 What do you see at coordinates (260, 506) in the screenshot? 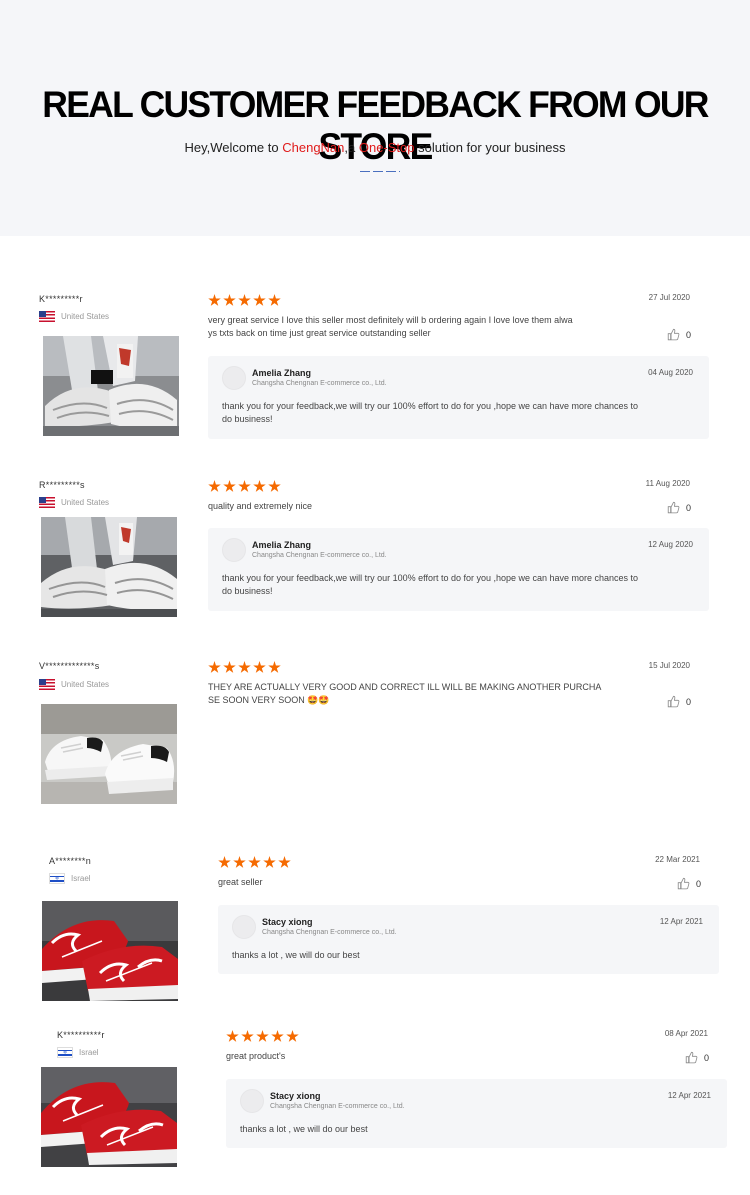
I see `review-text: quality and extremely nice` at bounding box center [260, 506].